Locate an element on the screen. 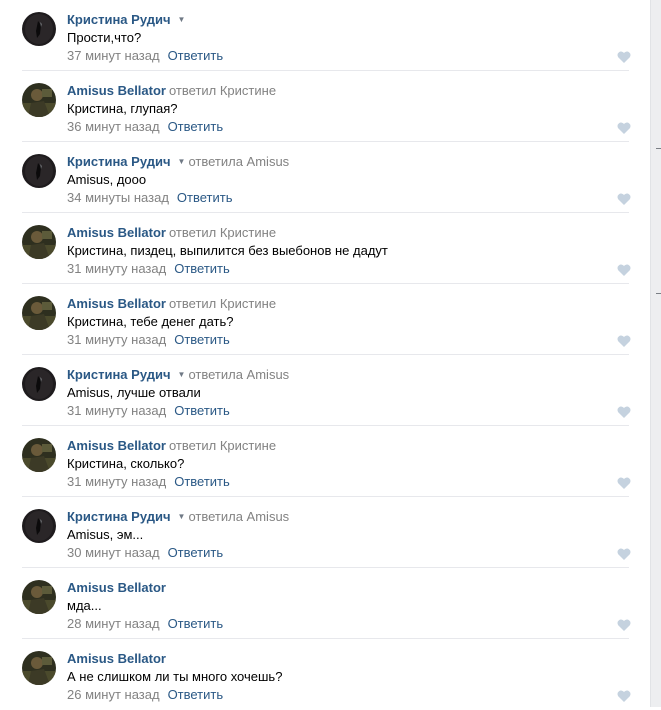 Image resolution: width=661 pixels, height=710 pixels. comment-text: Кристина, глупая? is located at coordinates (122, 108).